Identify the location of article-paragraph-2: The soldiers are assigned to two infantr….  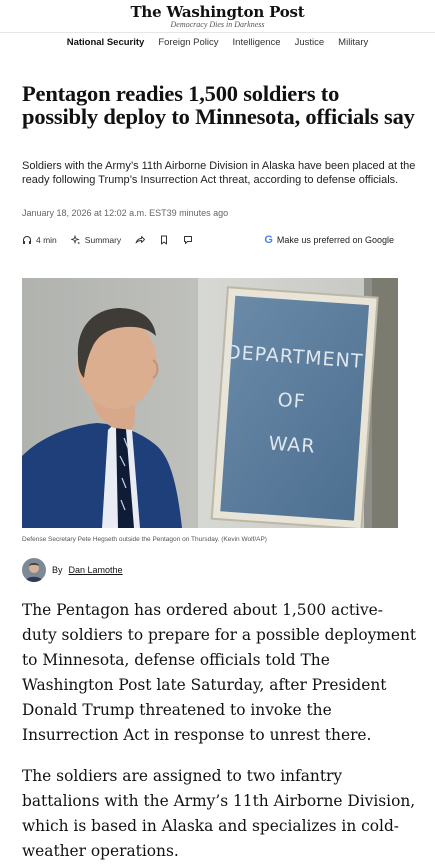
(219, 813).